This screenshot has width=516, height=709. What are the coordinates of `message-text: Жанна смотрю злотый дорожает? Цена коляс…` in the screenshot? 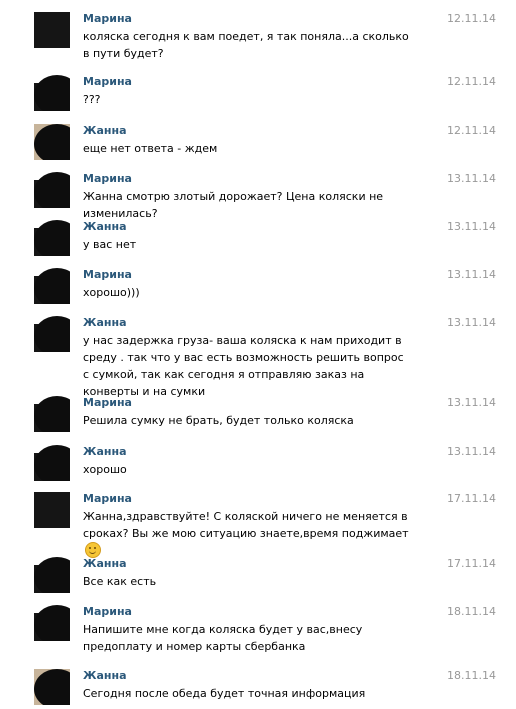 It's located at (233, 205).